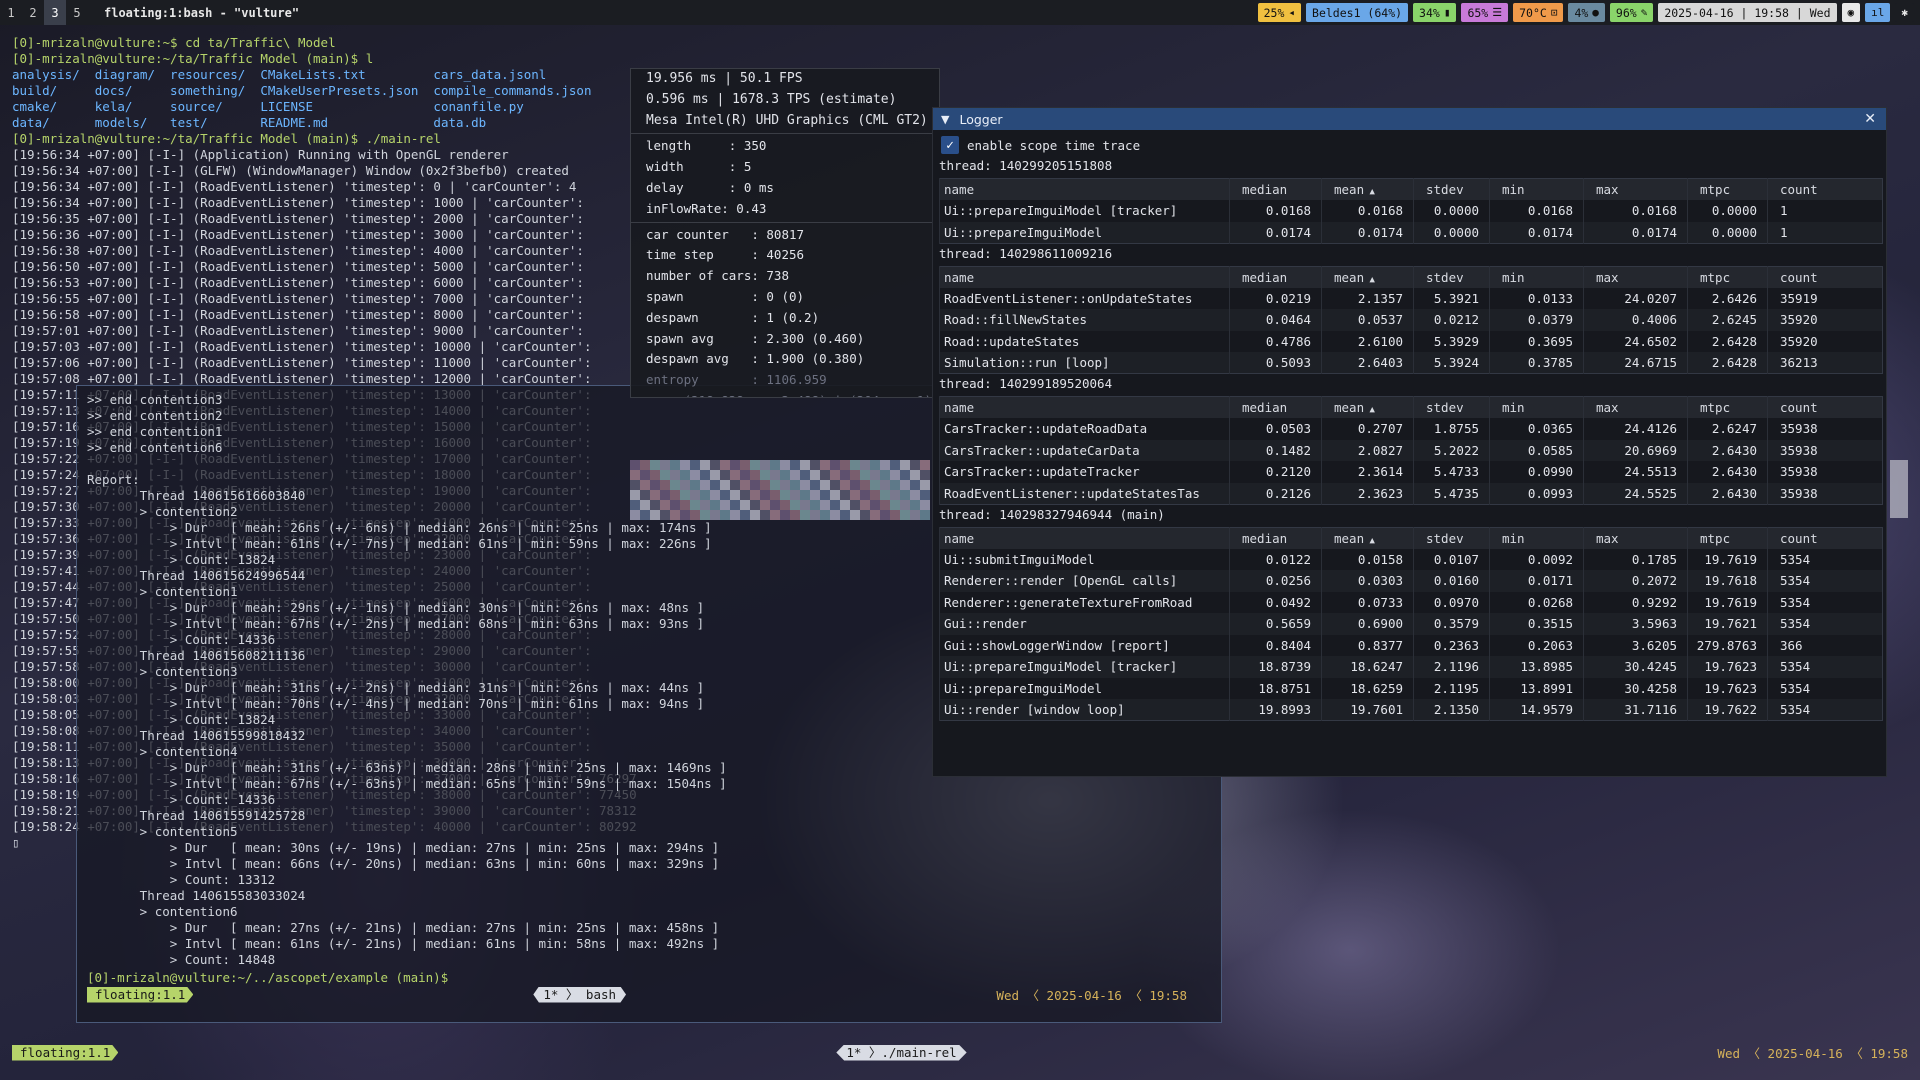 The width and height of the screenshot is (1920, 1080). I want to click on status-chip: 96% ✎, so click(1631, 12).